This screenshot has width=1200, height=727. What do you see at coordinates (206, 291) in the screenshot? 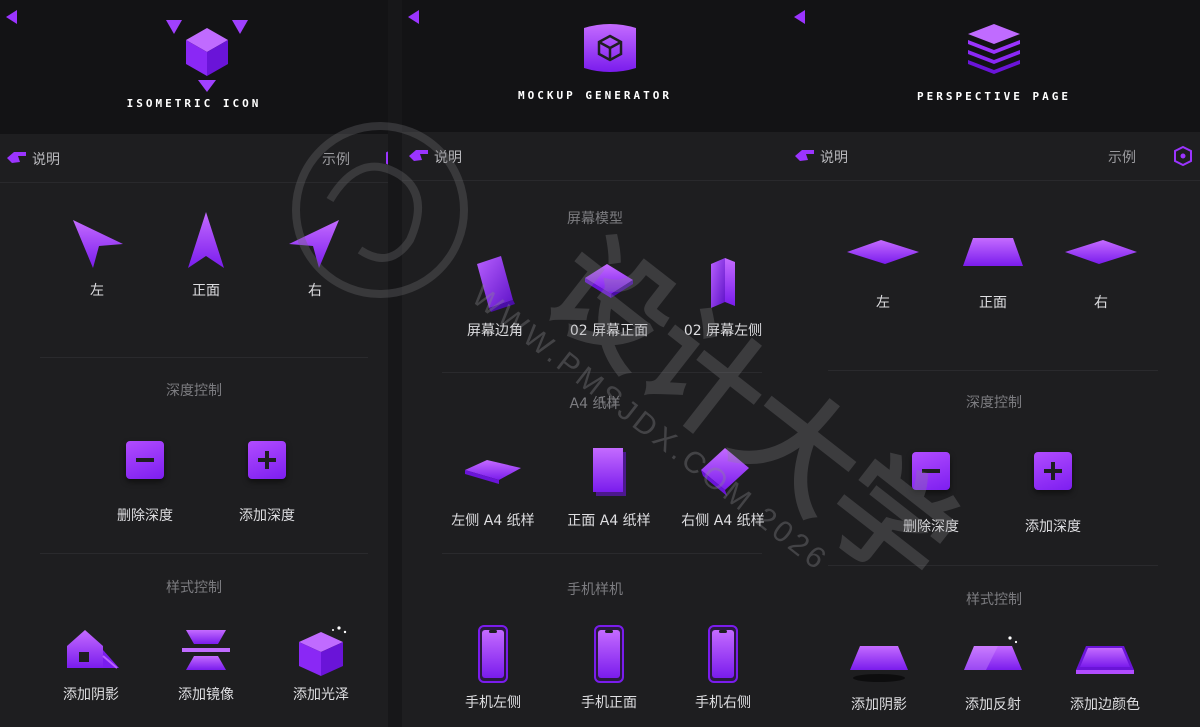
I see `item-label: 正面` at bounding box center [206, 291].